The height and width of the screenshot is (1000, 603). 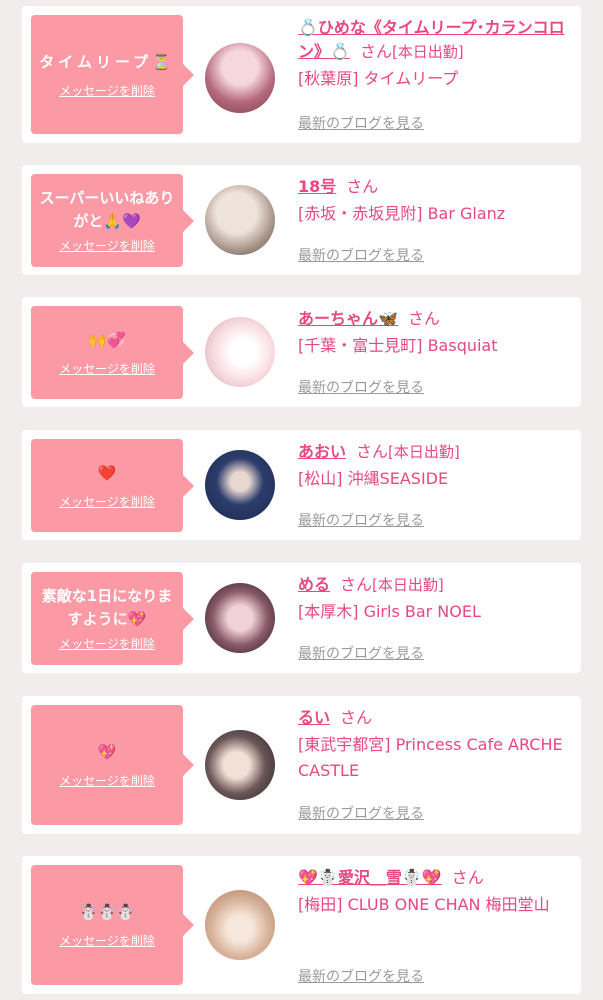 I want to click on shop-name: [本厚木] Girls Bar NOEL, so click(x=389, y=611).